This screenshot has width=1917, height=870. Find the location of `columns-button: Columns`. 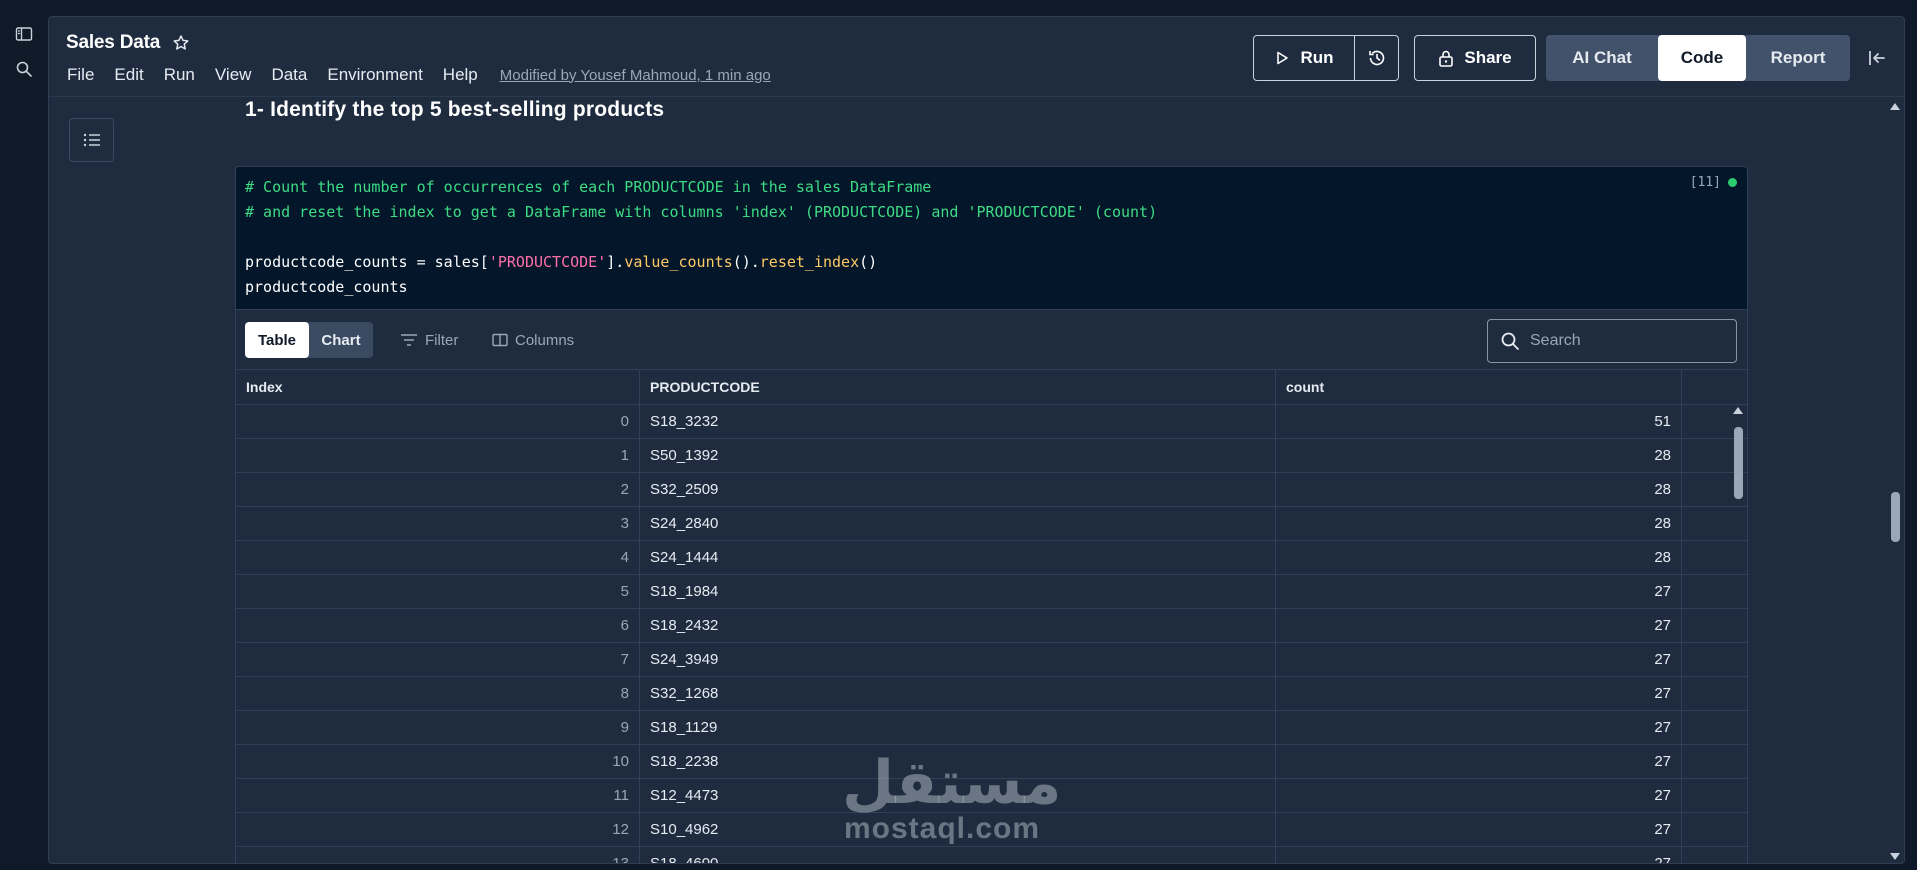

columns-button: Columns is located at coordinates (533, 340).